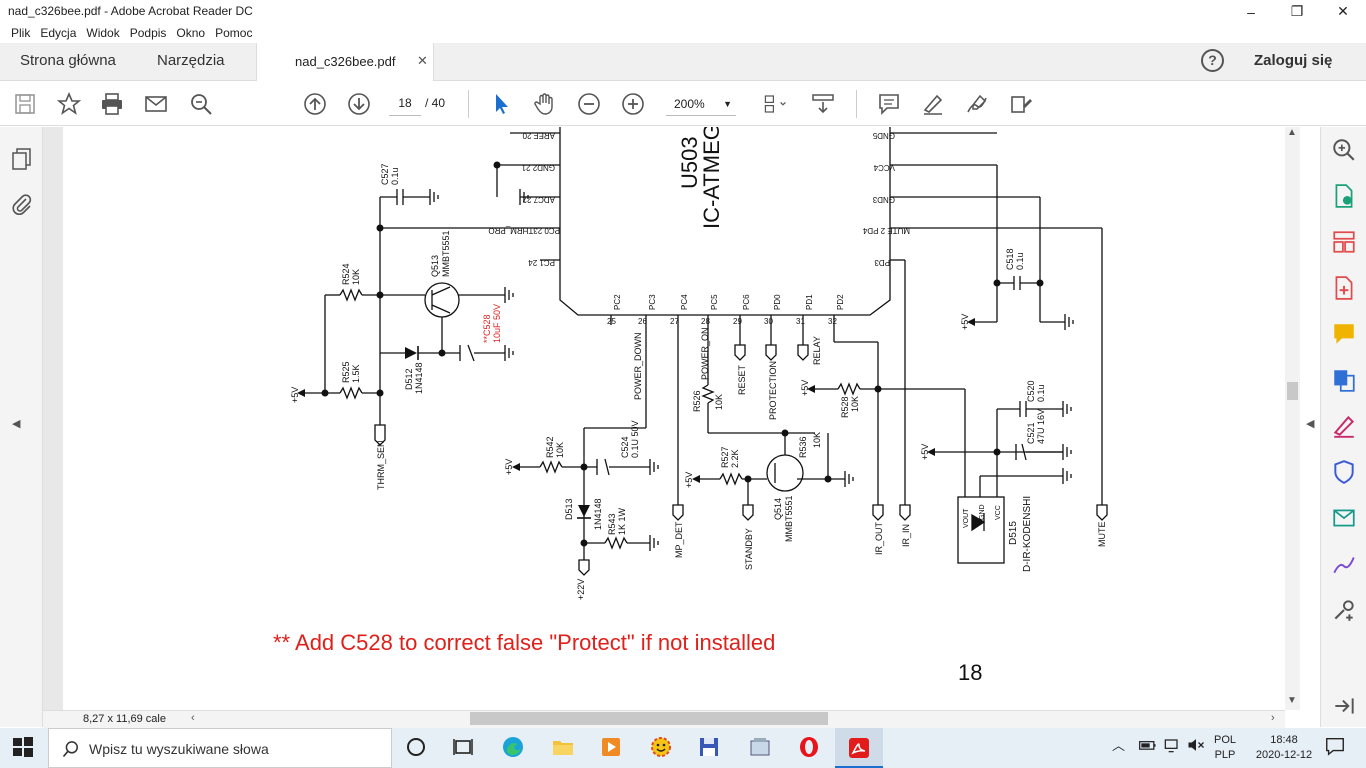  What do you see at coordinates (1021, 104) in the screenshot?
I see `fill-sign-icon` at bounding box center [1021, 104].